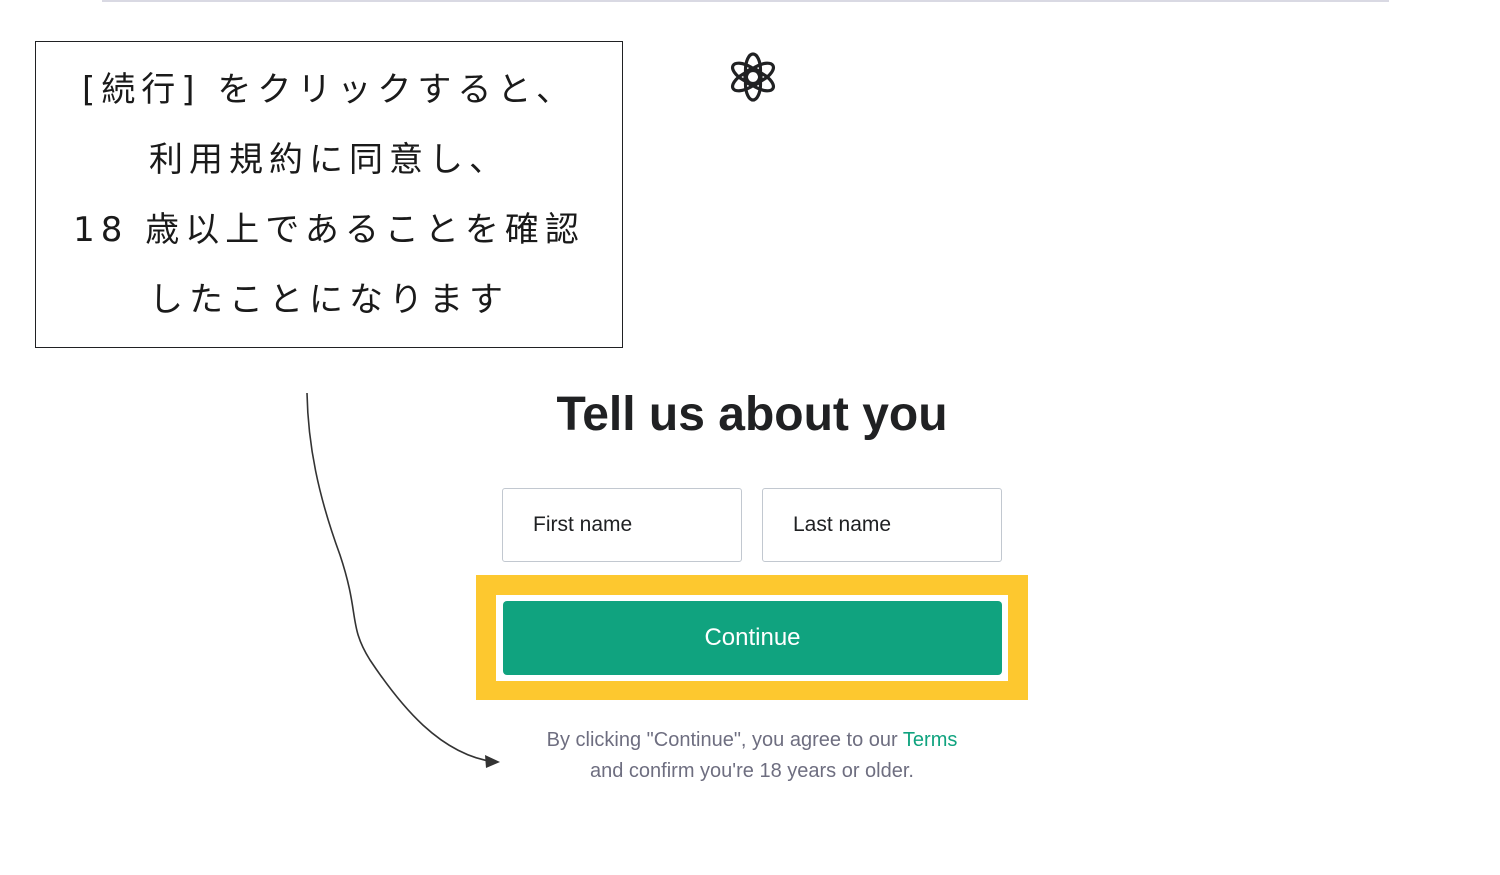 The image size is (1500, 875). What do you see at coordinates (329, 299) in the screenshot?
I see `annotation-line: したことになります` at bounding box center [329, 299].